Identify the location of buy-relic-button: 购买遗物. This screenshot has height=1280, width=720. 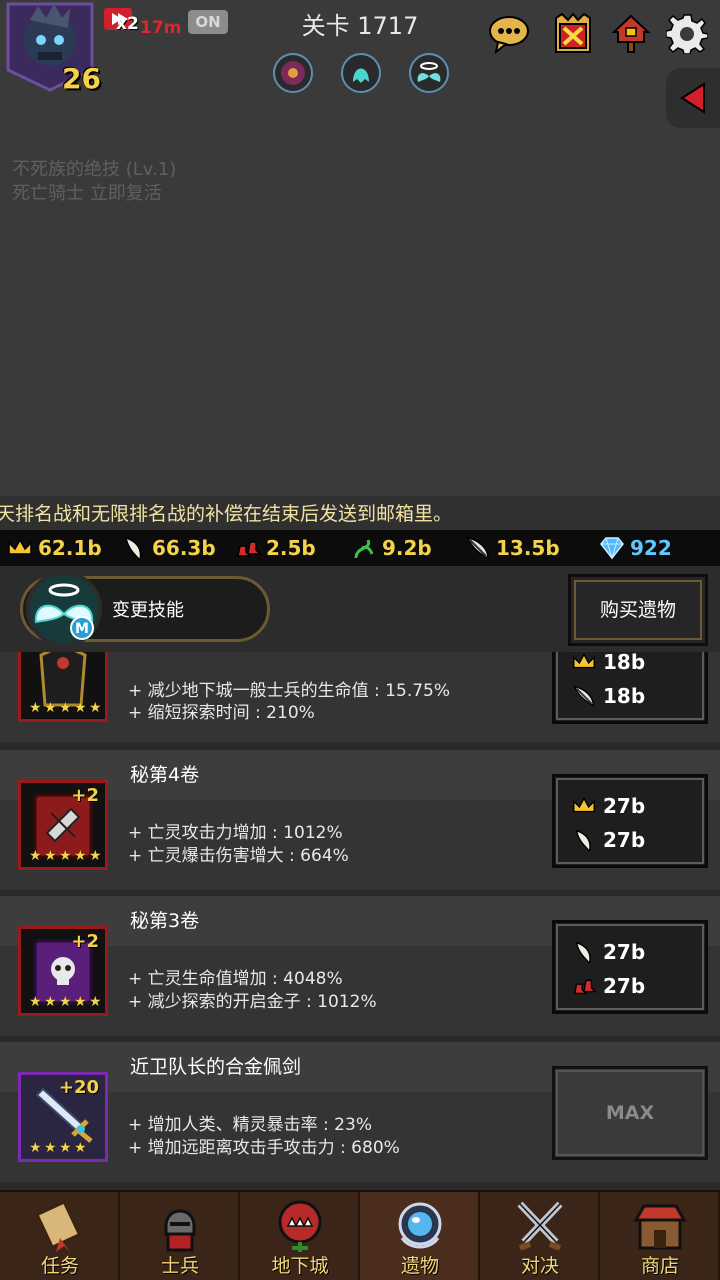
(638, 610).